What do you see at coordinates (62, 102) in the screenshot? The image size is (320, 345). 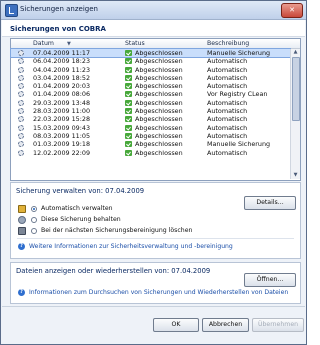 I see `row-date: 29.03.2009 13:48` at bounding box center [62, 102].